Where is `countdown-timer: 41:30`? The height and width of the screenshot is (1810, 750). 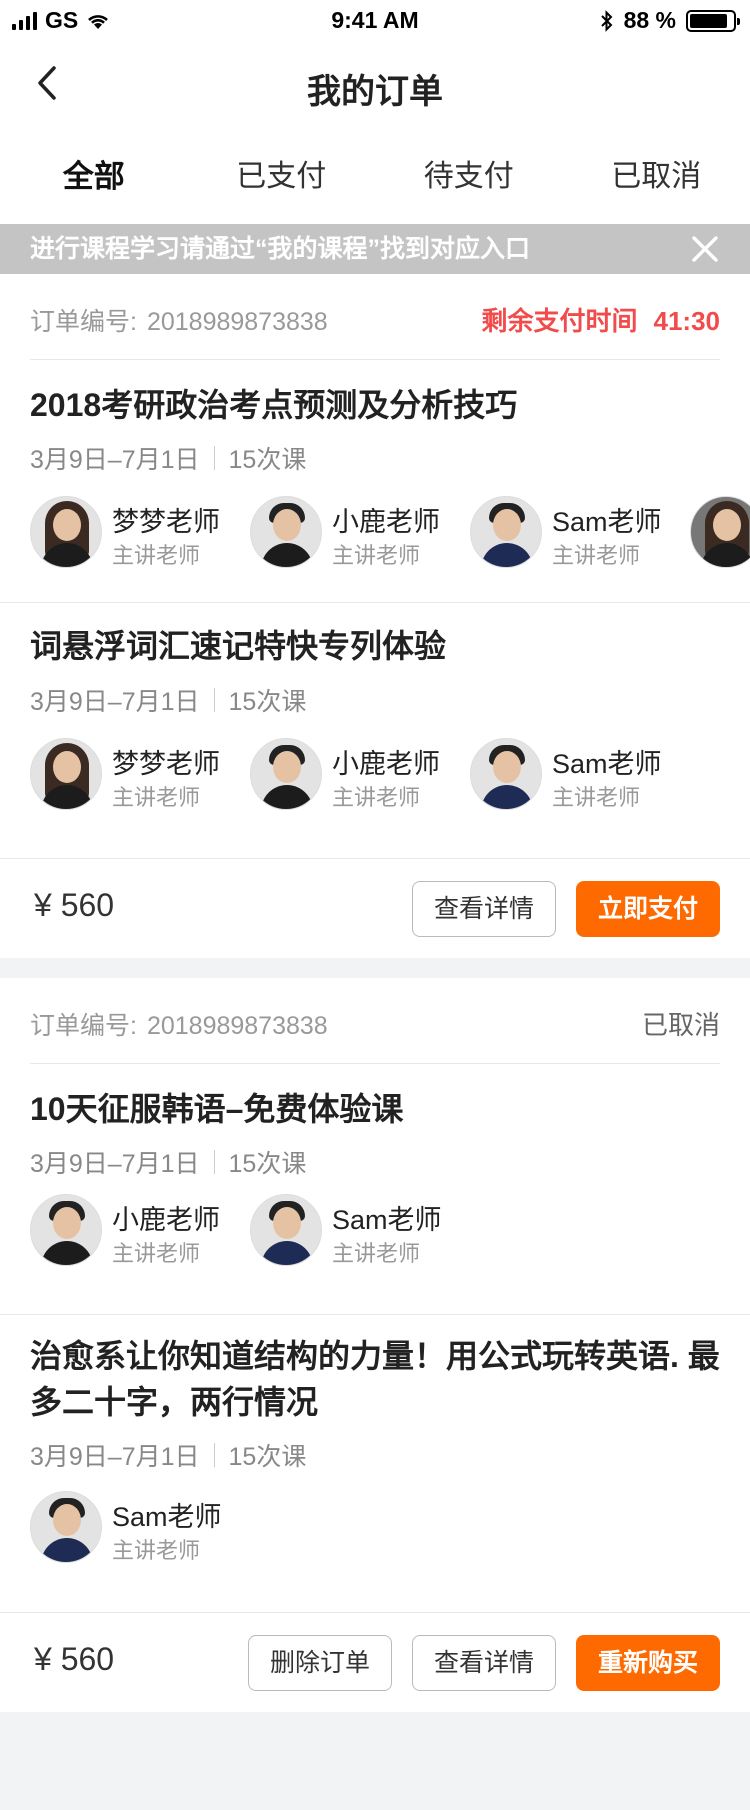 countdown-timer: 41:30 is located at coordinates (687, 321).